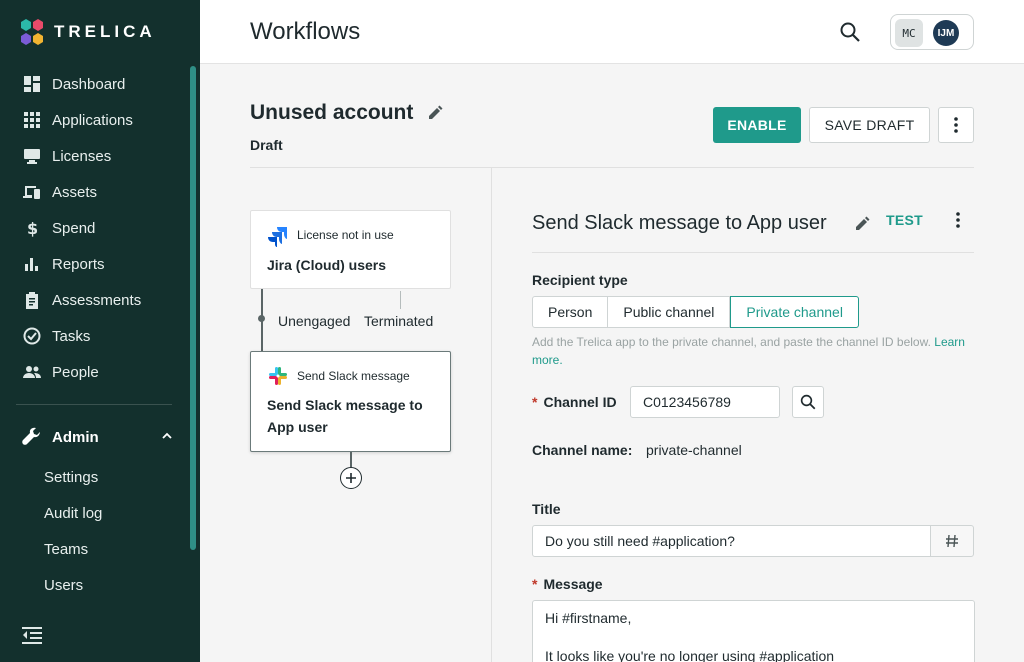  I want to click on title-input: Do you still need #application?, so click(731, 541).